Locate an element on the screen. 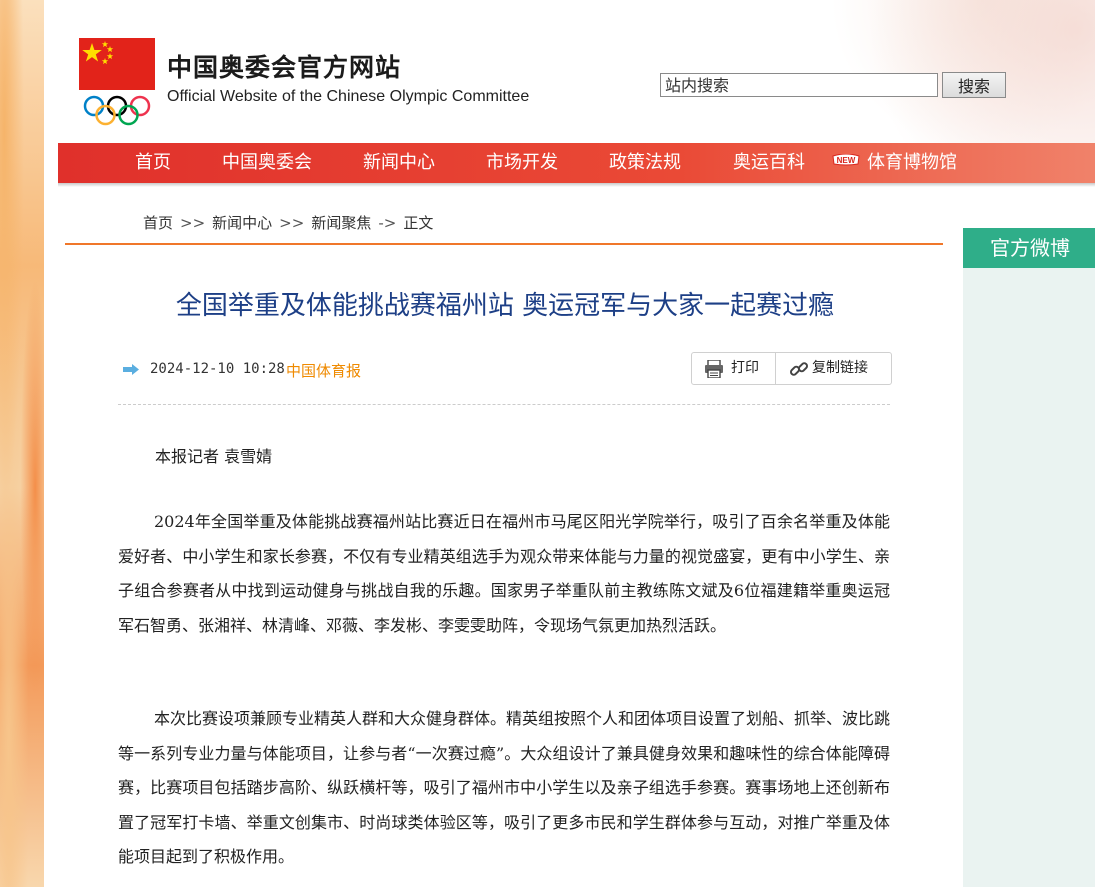 This screenshot has height=887, width=1095. print-label: 打印 is located at coordinates (745, 368).